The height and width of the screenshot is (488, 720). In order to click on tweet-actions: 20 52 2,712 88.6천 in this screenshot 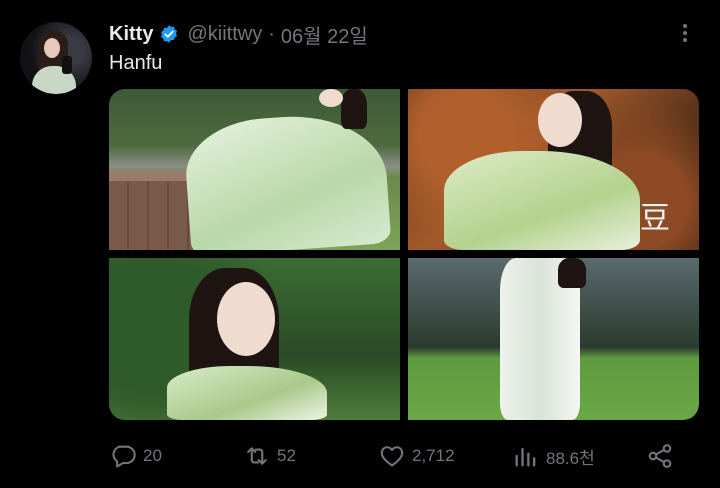, I will do `click(404, 456)`.